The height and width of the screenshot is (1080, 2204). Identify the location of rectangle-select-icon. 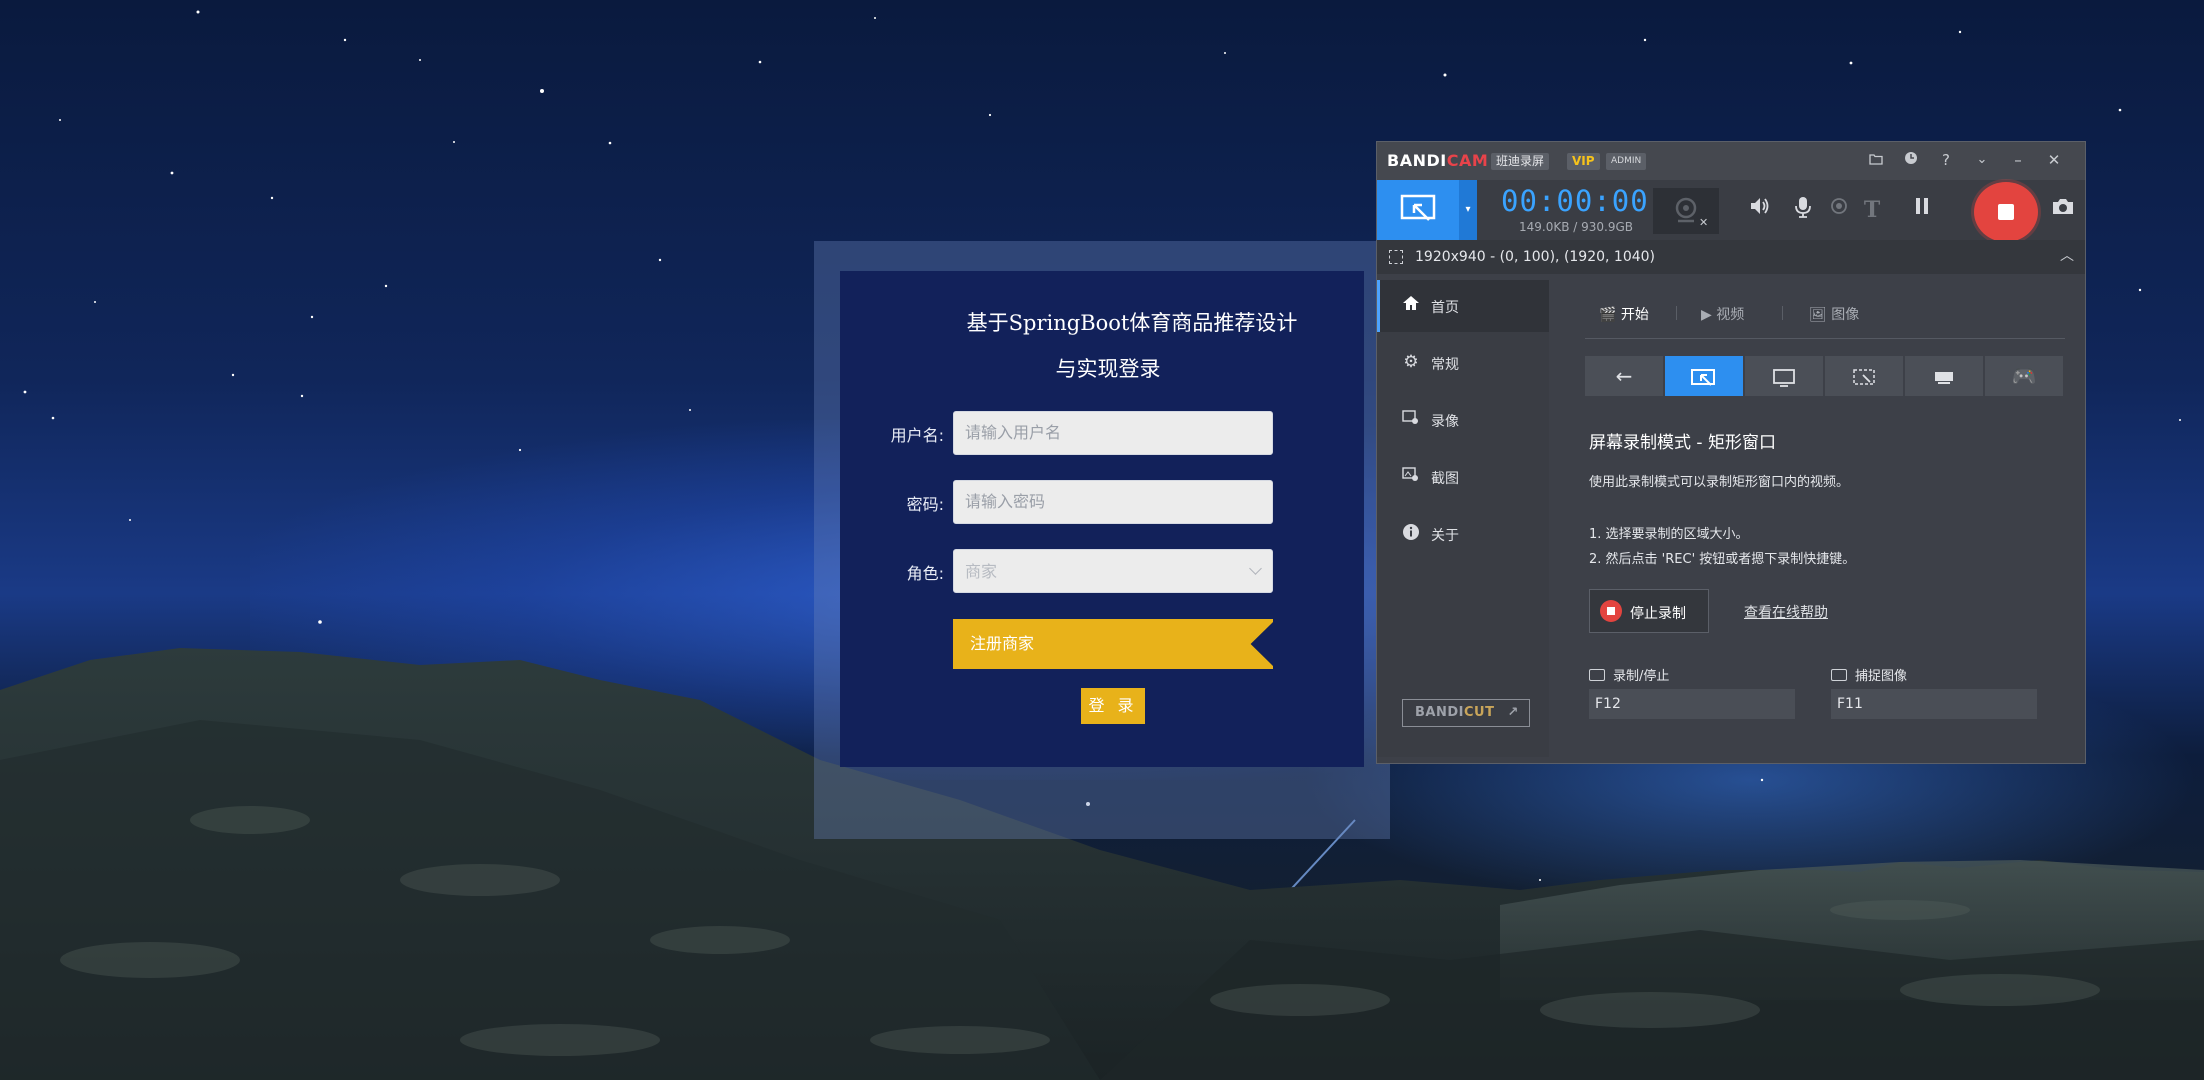
(1418, 207).